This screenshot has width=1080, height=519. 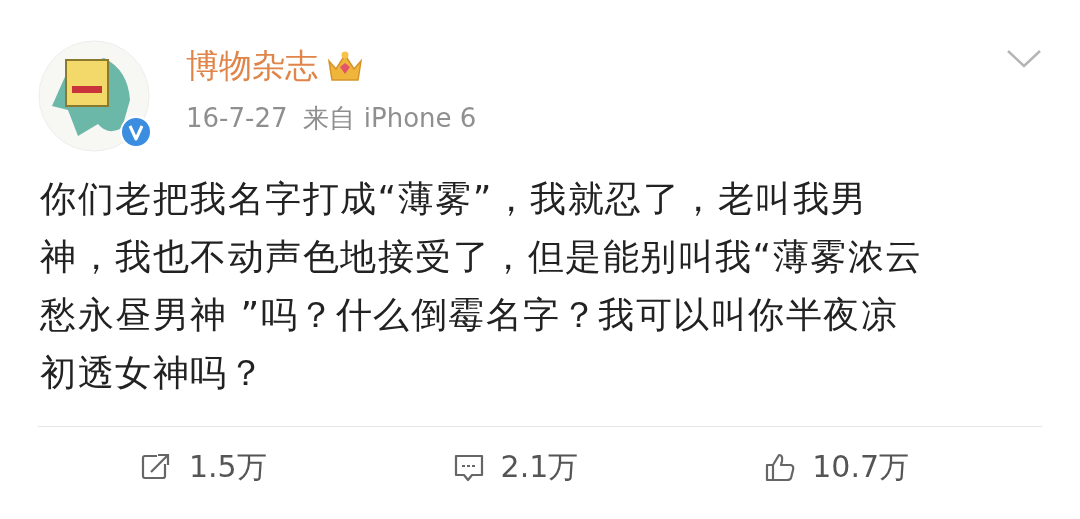 What do you see at coordinates (468, 467) in the screenshot?
I see `comment-icon` at bounding box center [468, 467].